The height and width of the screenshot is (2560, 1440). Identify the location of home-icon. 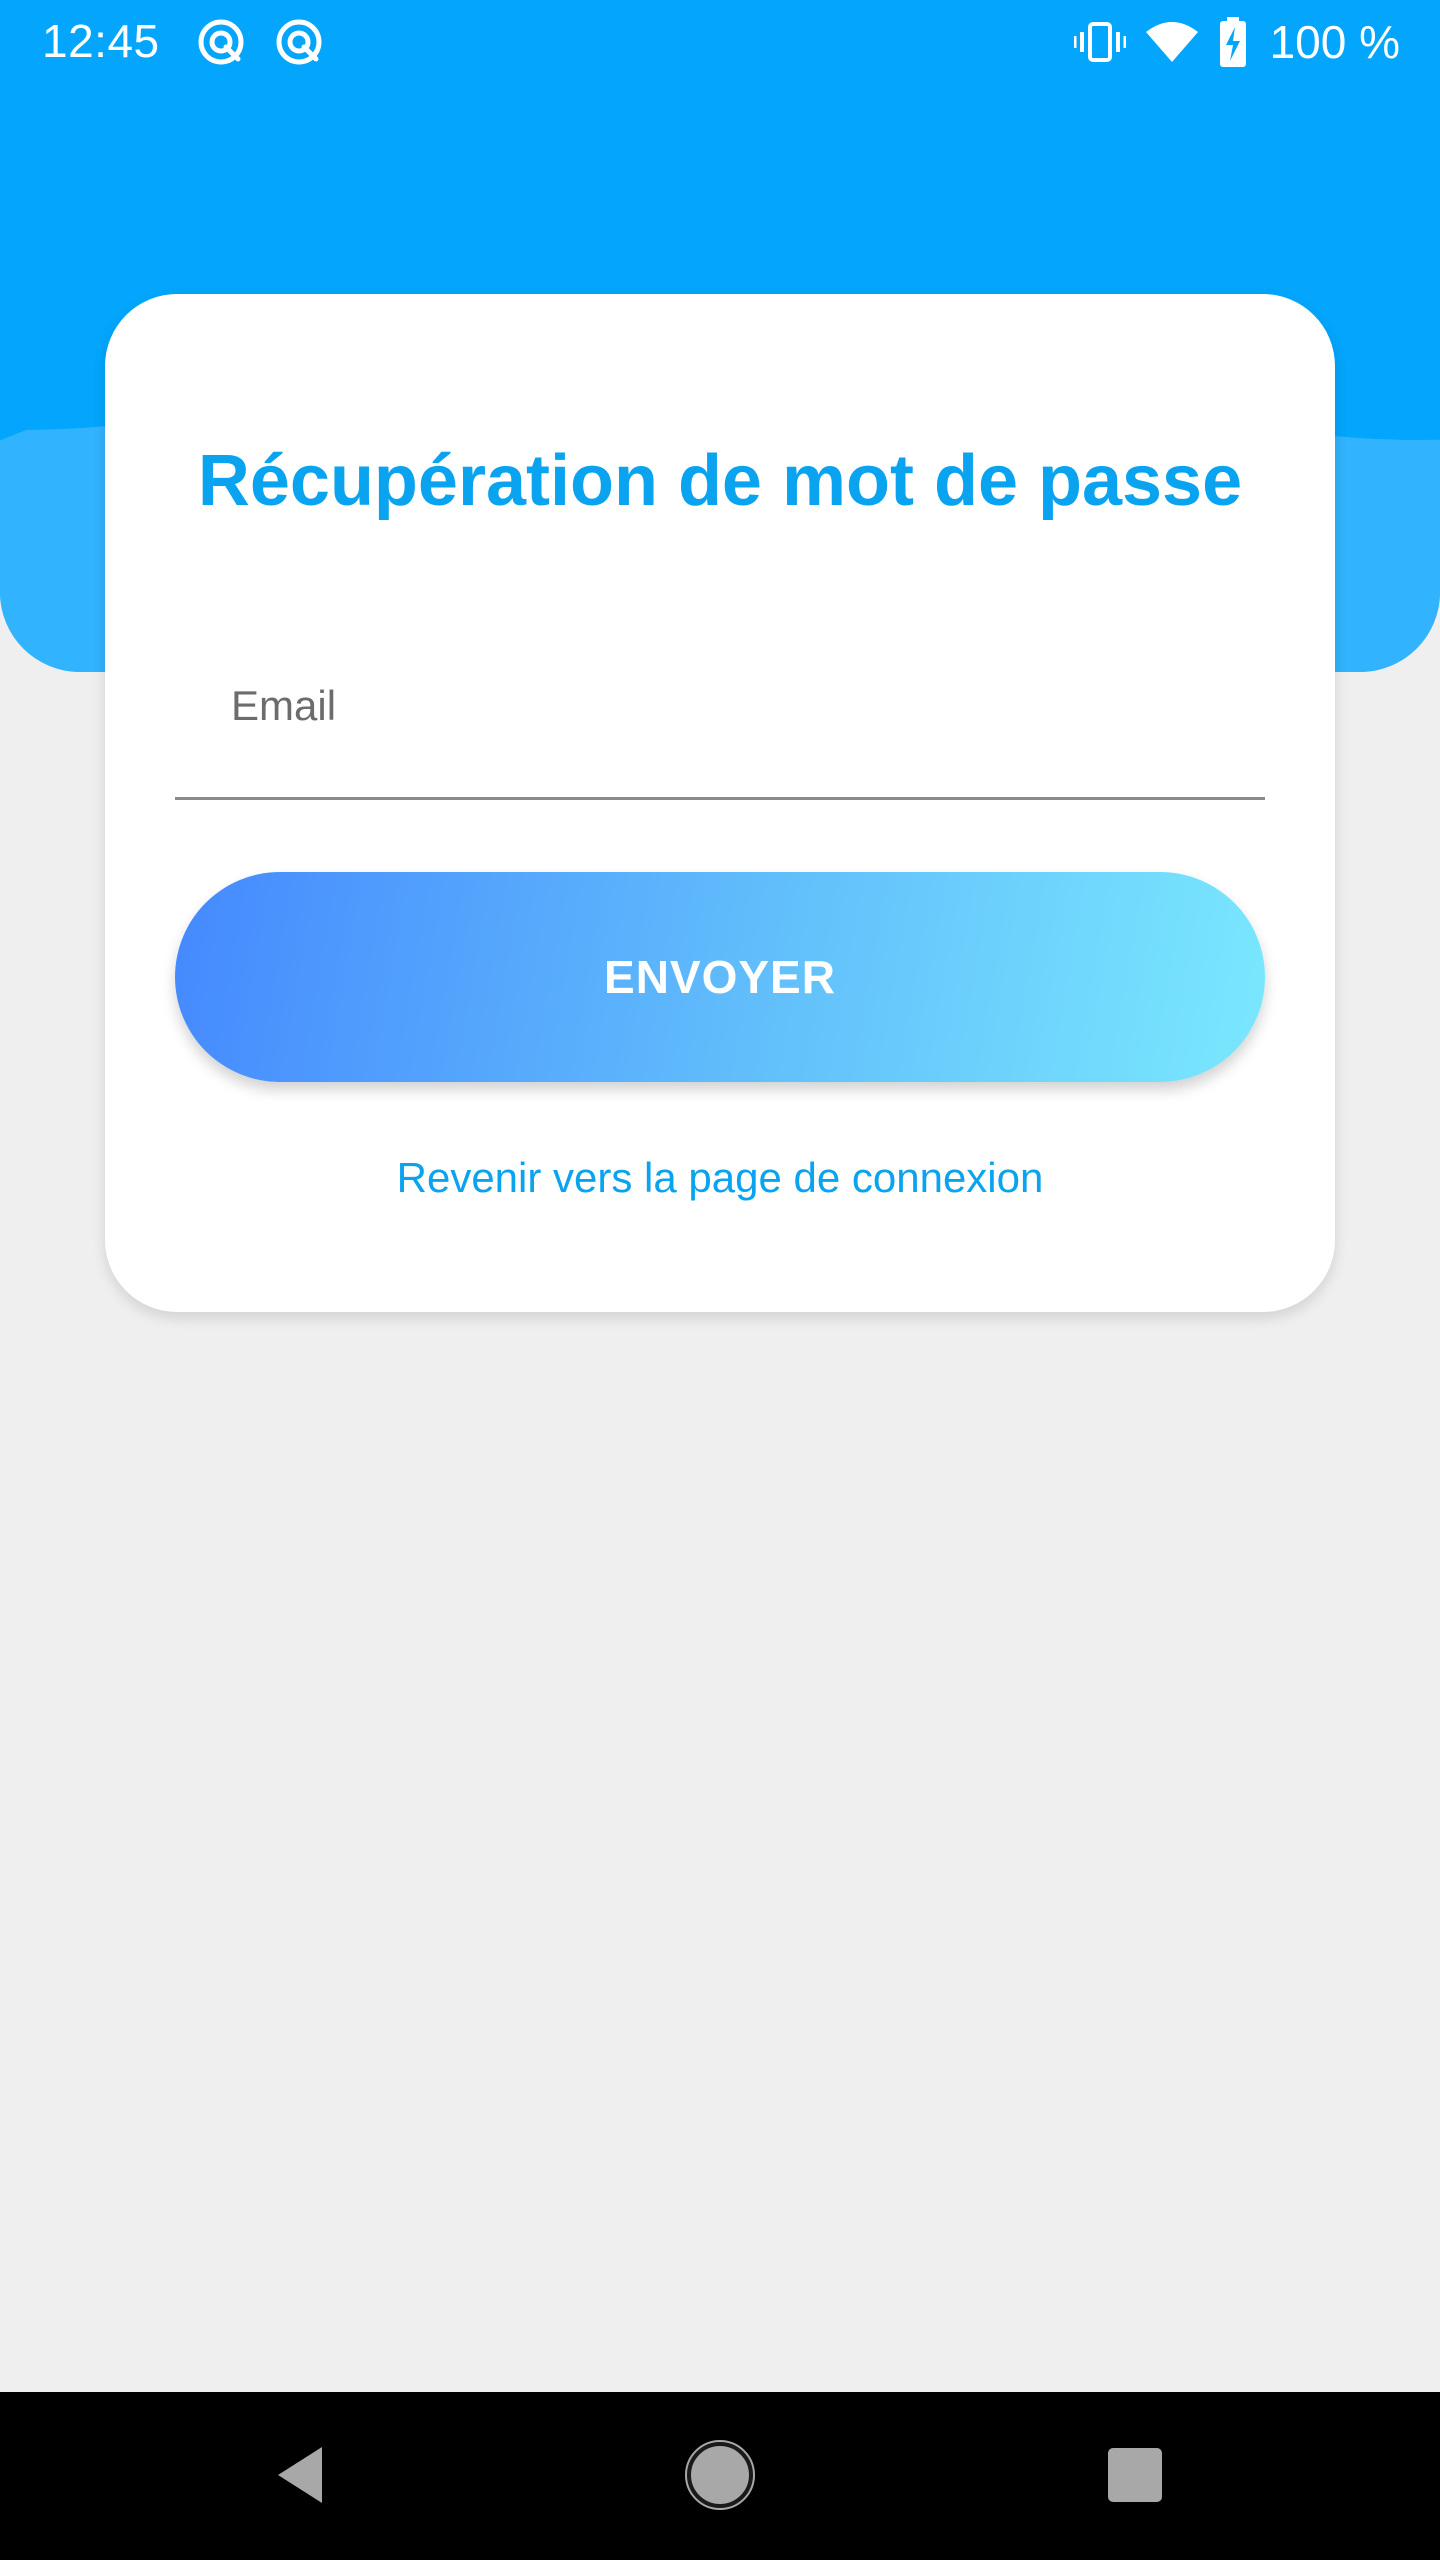
(720, 2475).